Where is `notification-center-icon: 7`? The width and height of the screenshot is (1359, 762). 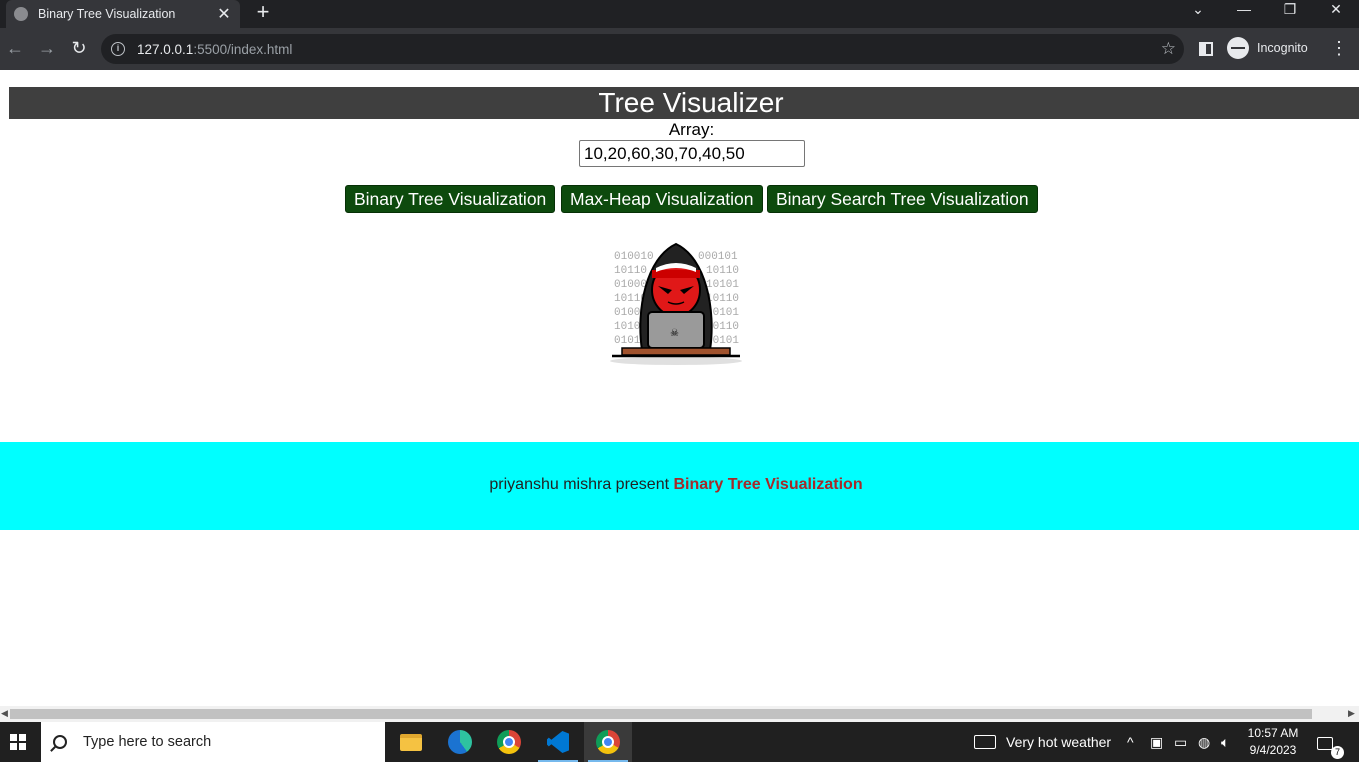
notification-center-icon: 7 is located at coordinates (1332, 742).